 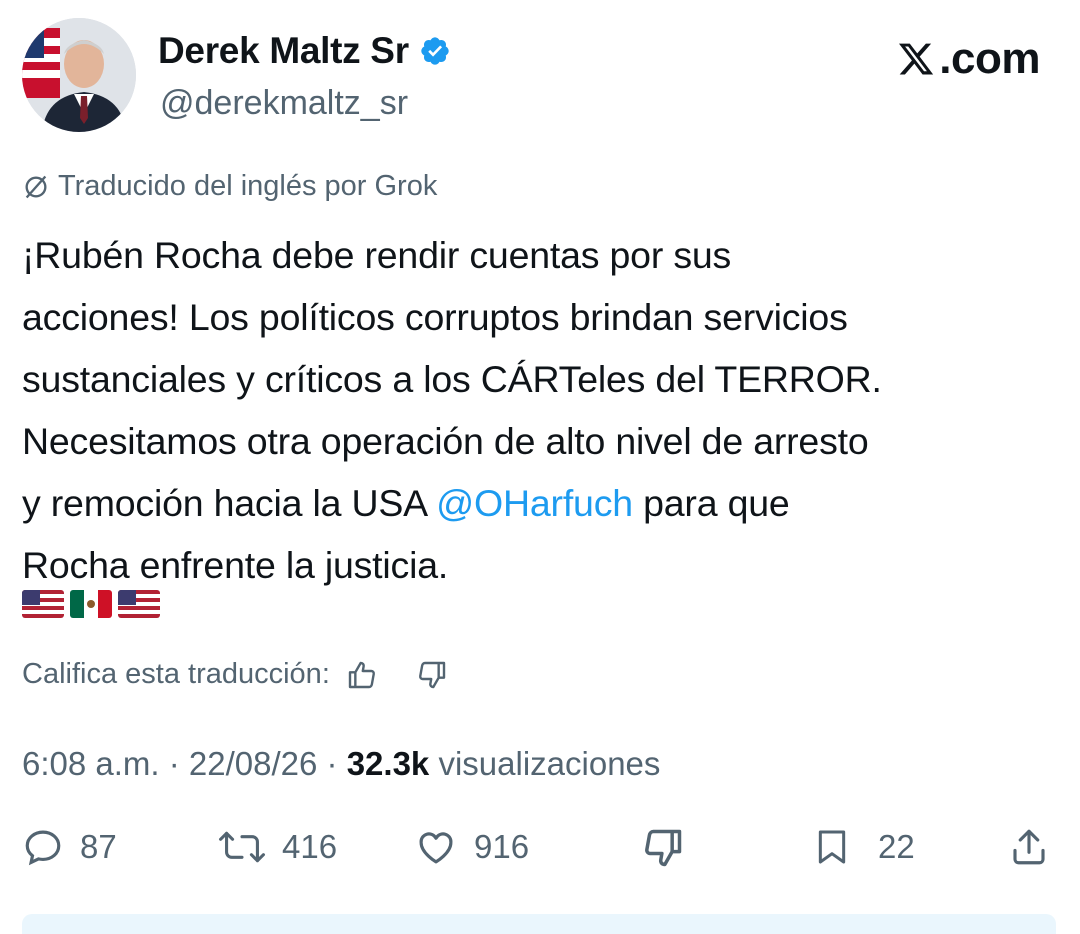 I want to click on thumbs-down-button, so click(x=432, y=675).